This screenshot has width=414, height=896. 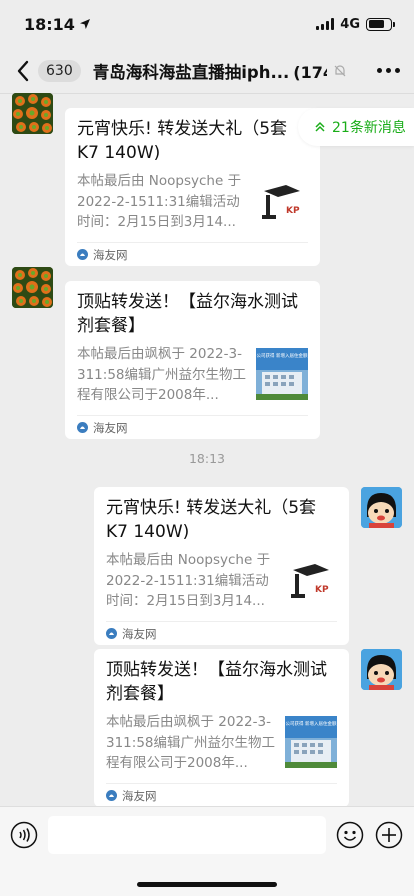 What do you see at coordinates (340, 70) in the screenshot?
I see `mute-bell-icon` at bounding box center [340, 70].